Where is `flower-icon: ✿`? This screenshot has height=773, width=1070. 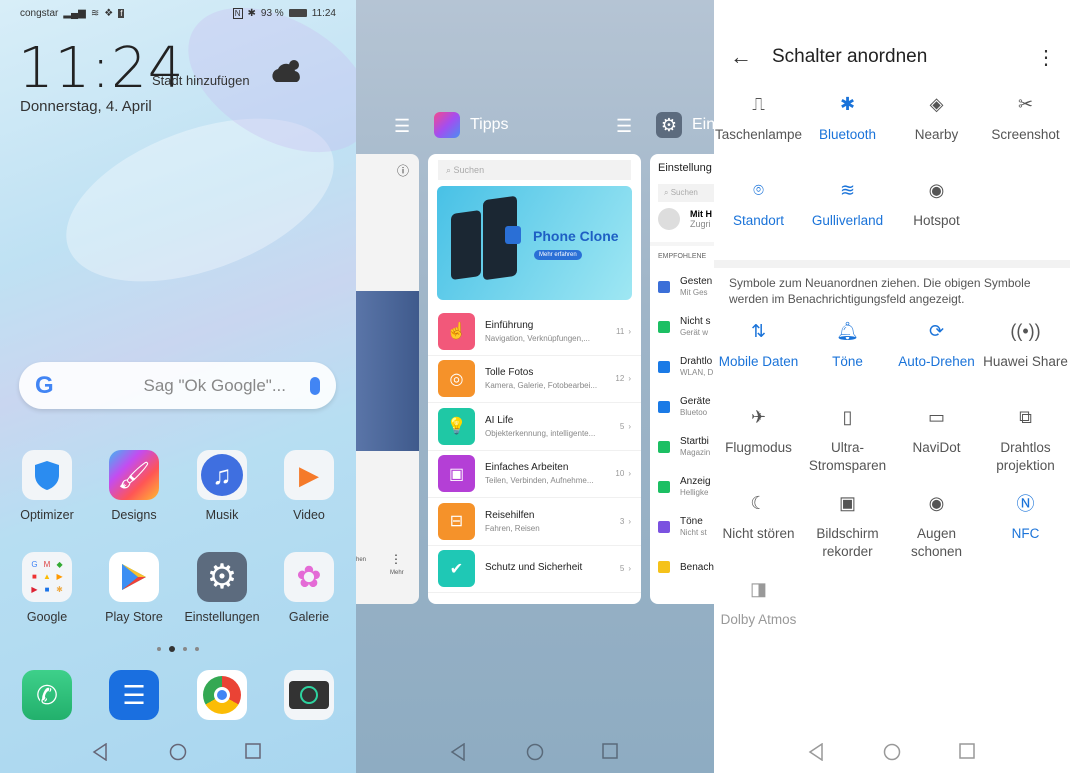
flower-icon: ✿ is located at coordinates (309, 577).